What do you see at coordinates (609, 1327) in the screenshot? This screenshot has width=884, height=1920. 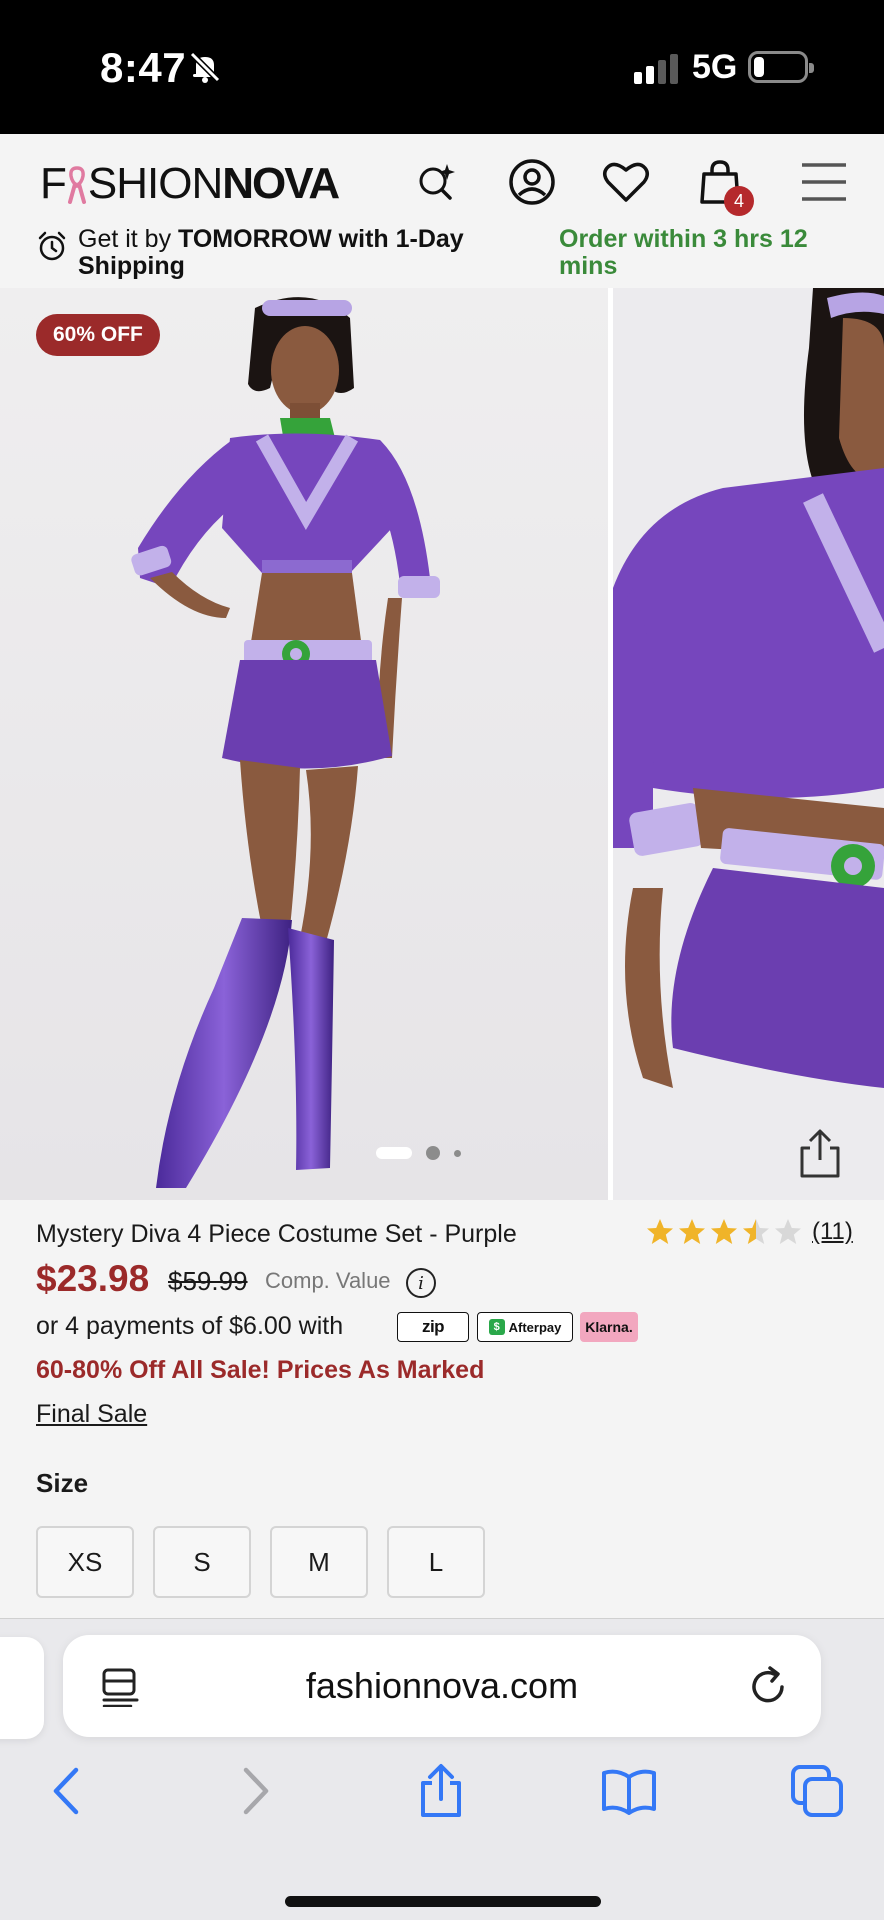 I see `klarna-logo: Klarna.` at bounding box center [609, 1327].